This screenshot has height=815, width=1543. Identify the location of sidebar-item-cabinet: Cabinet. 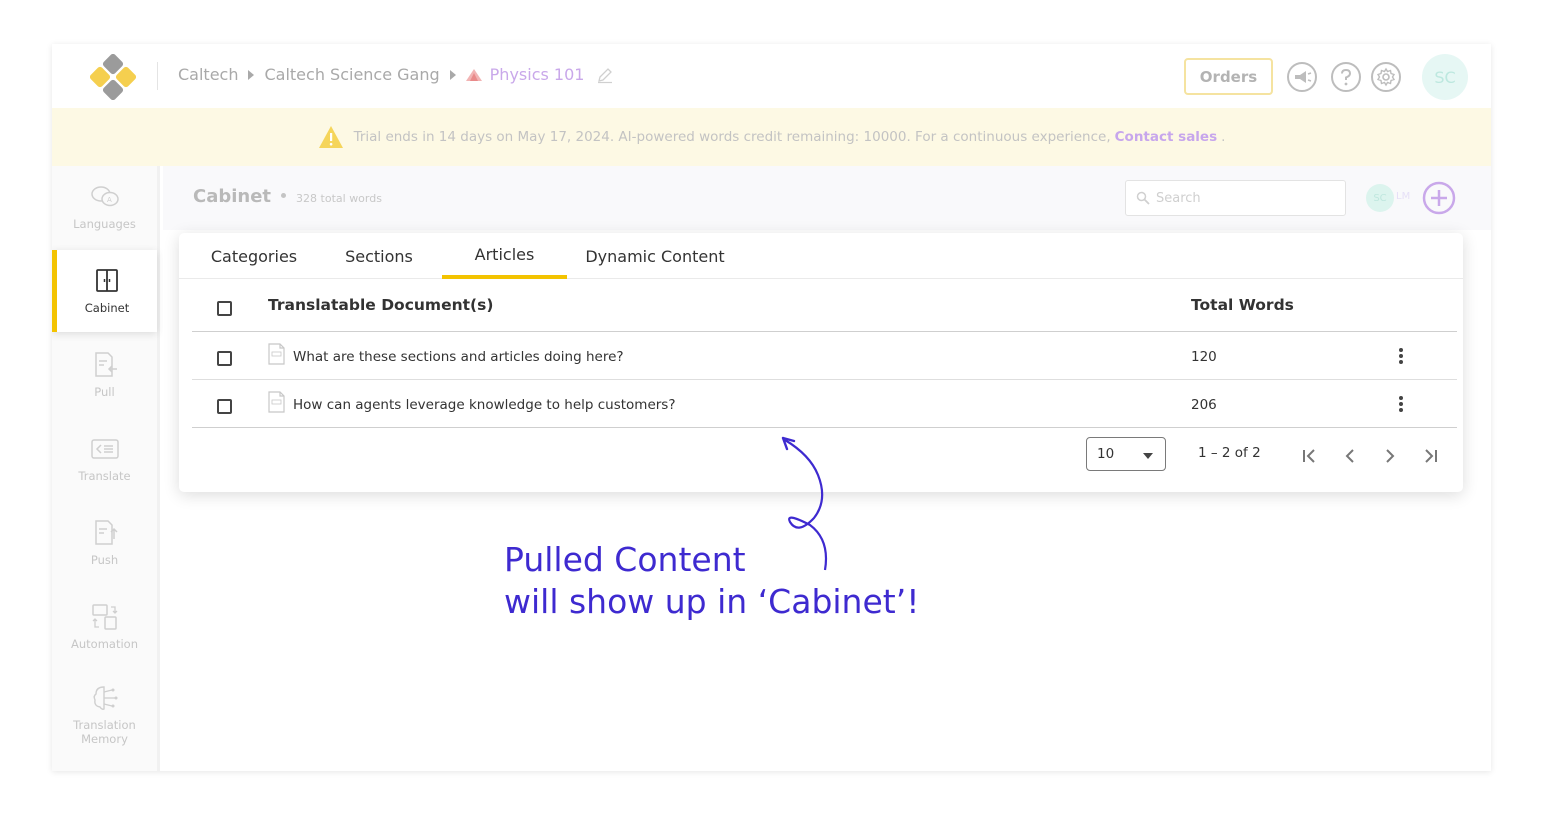
(104, 291).